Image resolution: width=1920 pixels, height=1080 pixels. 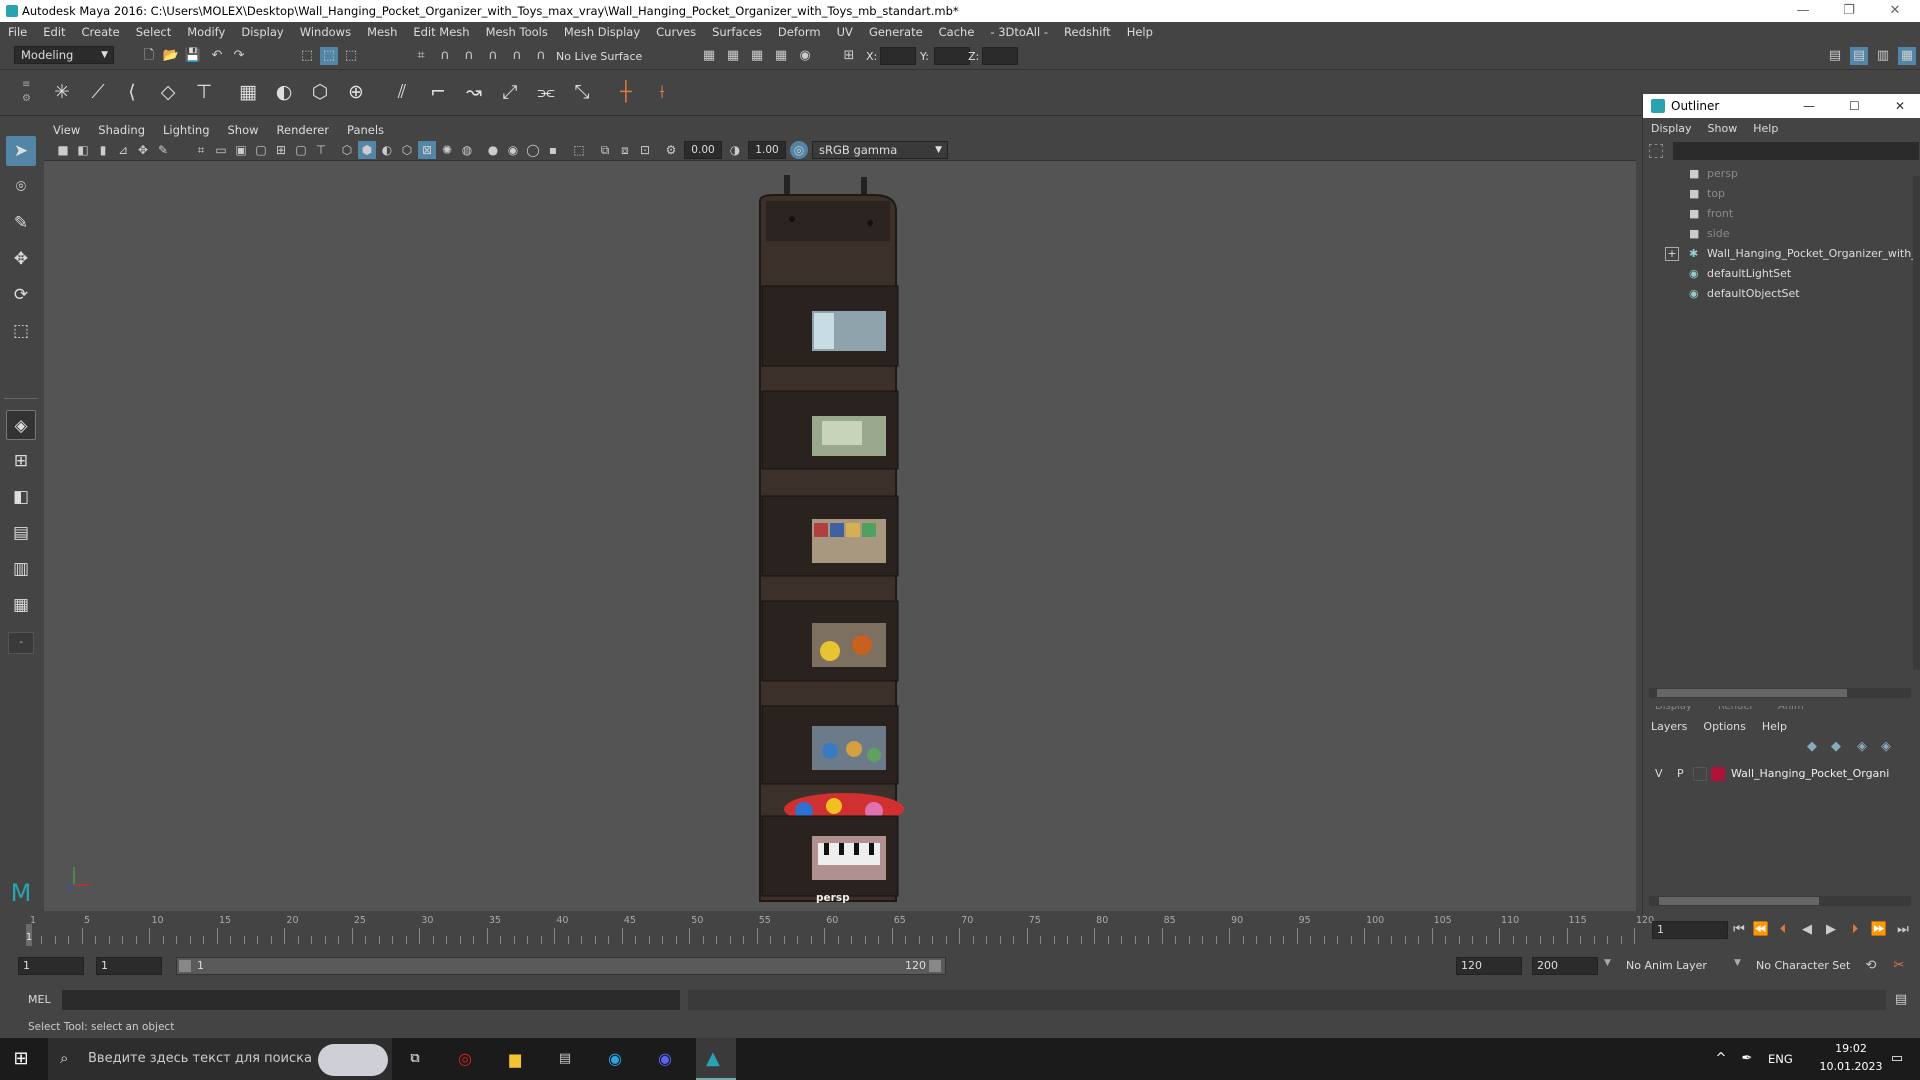 I want to click on curve-tool-icon: ↝, so click(x=474, y=92).